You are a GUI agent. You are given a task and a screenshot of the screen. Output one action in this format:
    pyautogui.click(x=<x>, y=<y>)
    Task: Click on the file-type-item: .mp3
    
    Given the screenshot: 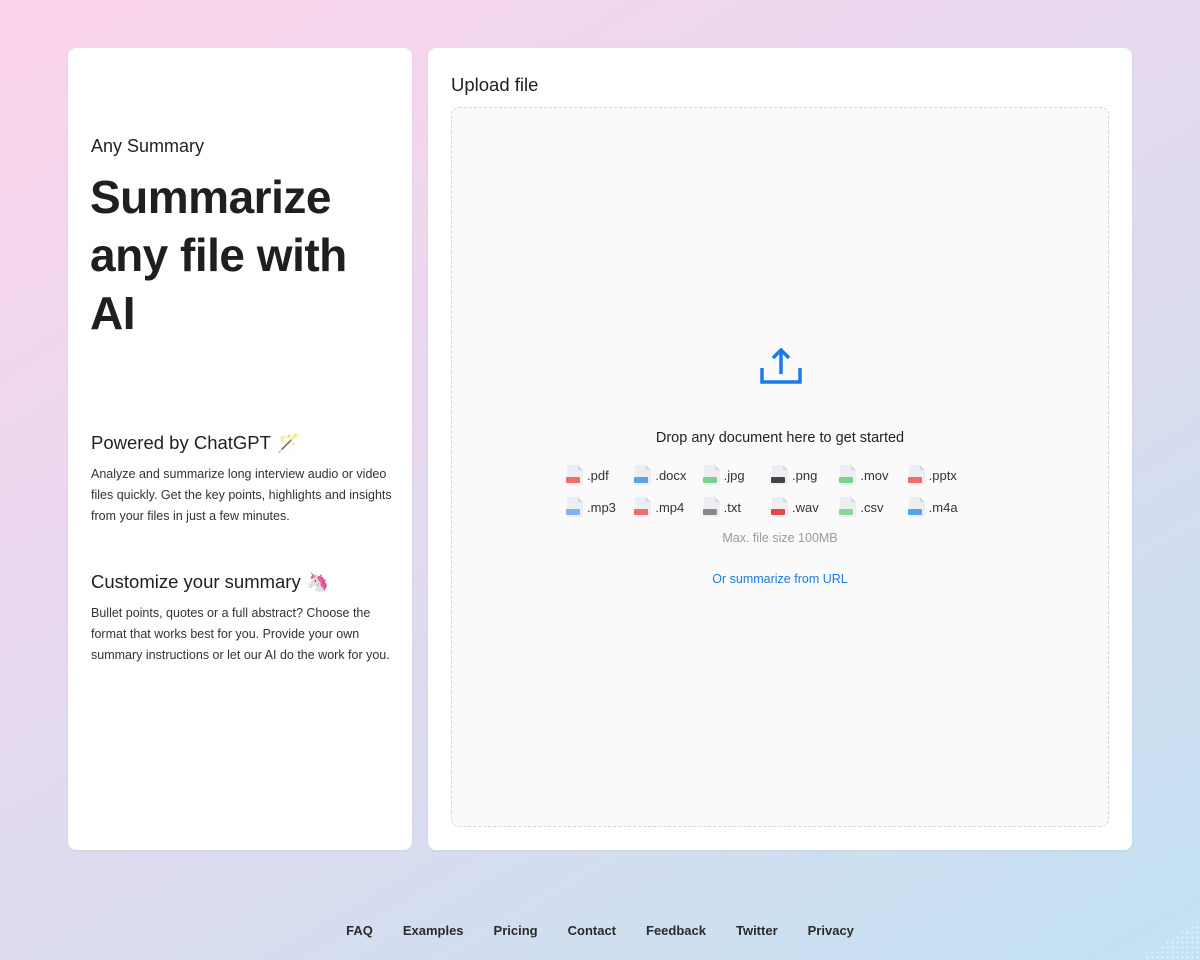 What is the action you would take?
    pyautogui.click(x=600, y=507)
    